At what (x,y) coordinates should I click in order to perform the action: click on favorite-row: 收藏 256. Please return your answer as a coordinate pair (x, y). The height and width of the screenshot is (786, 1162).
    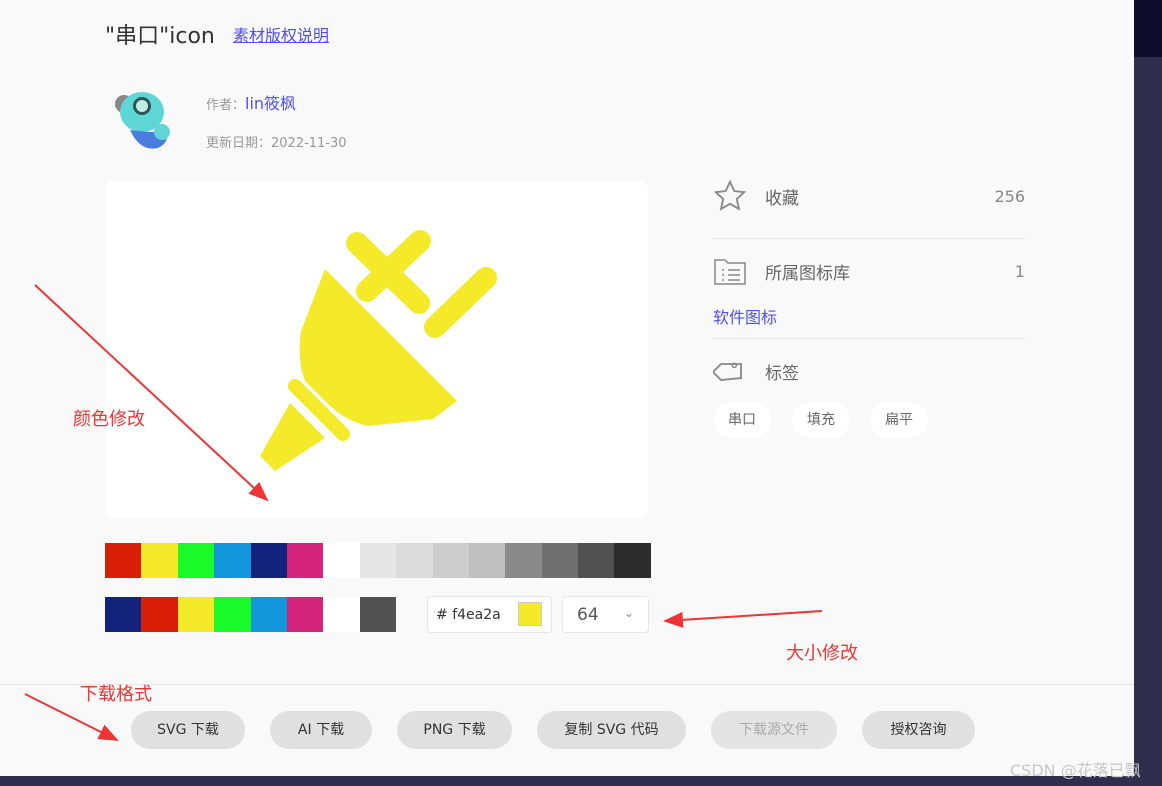
    Looking at the image, I should click on (869, 196).